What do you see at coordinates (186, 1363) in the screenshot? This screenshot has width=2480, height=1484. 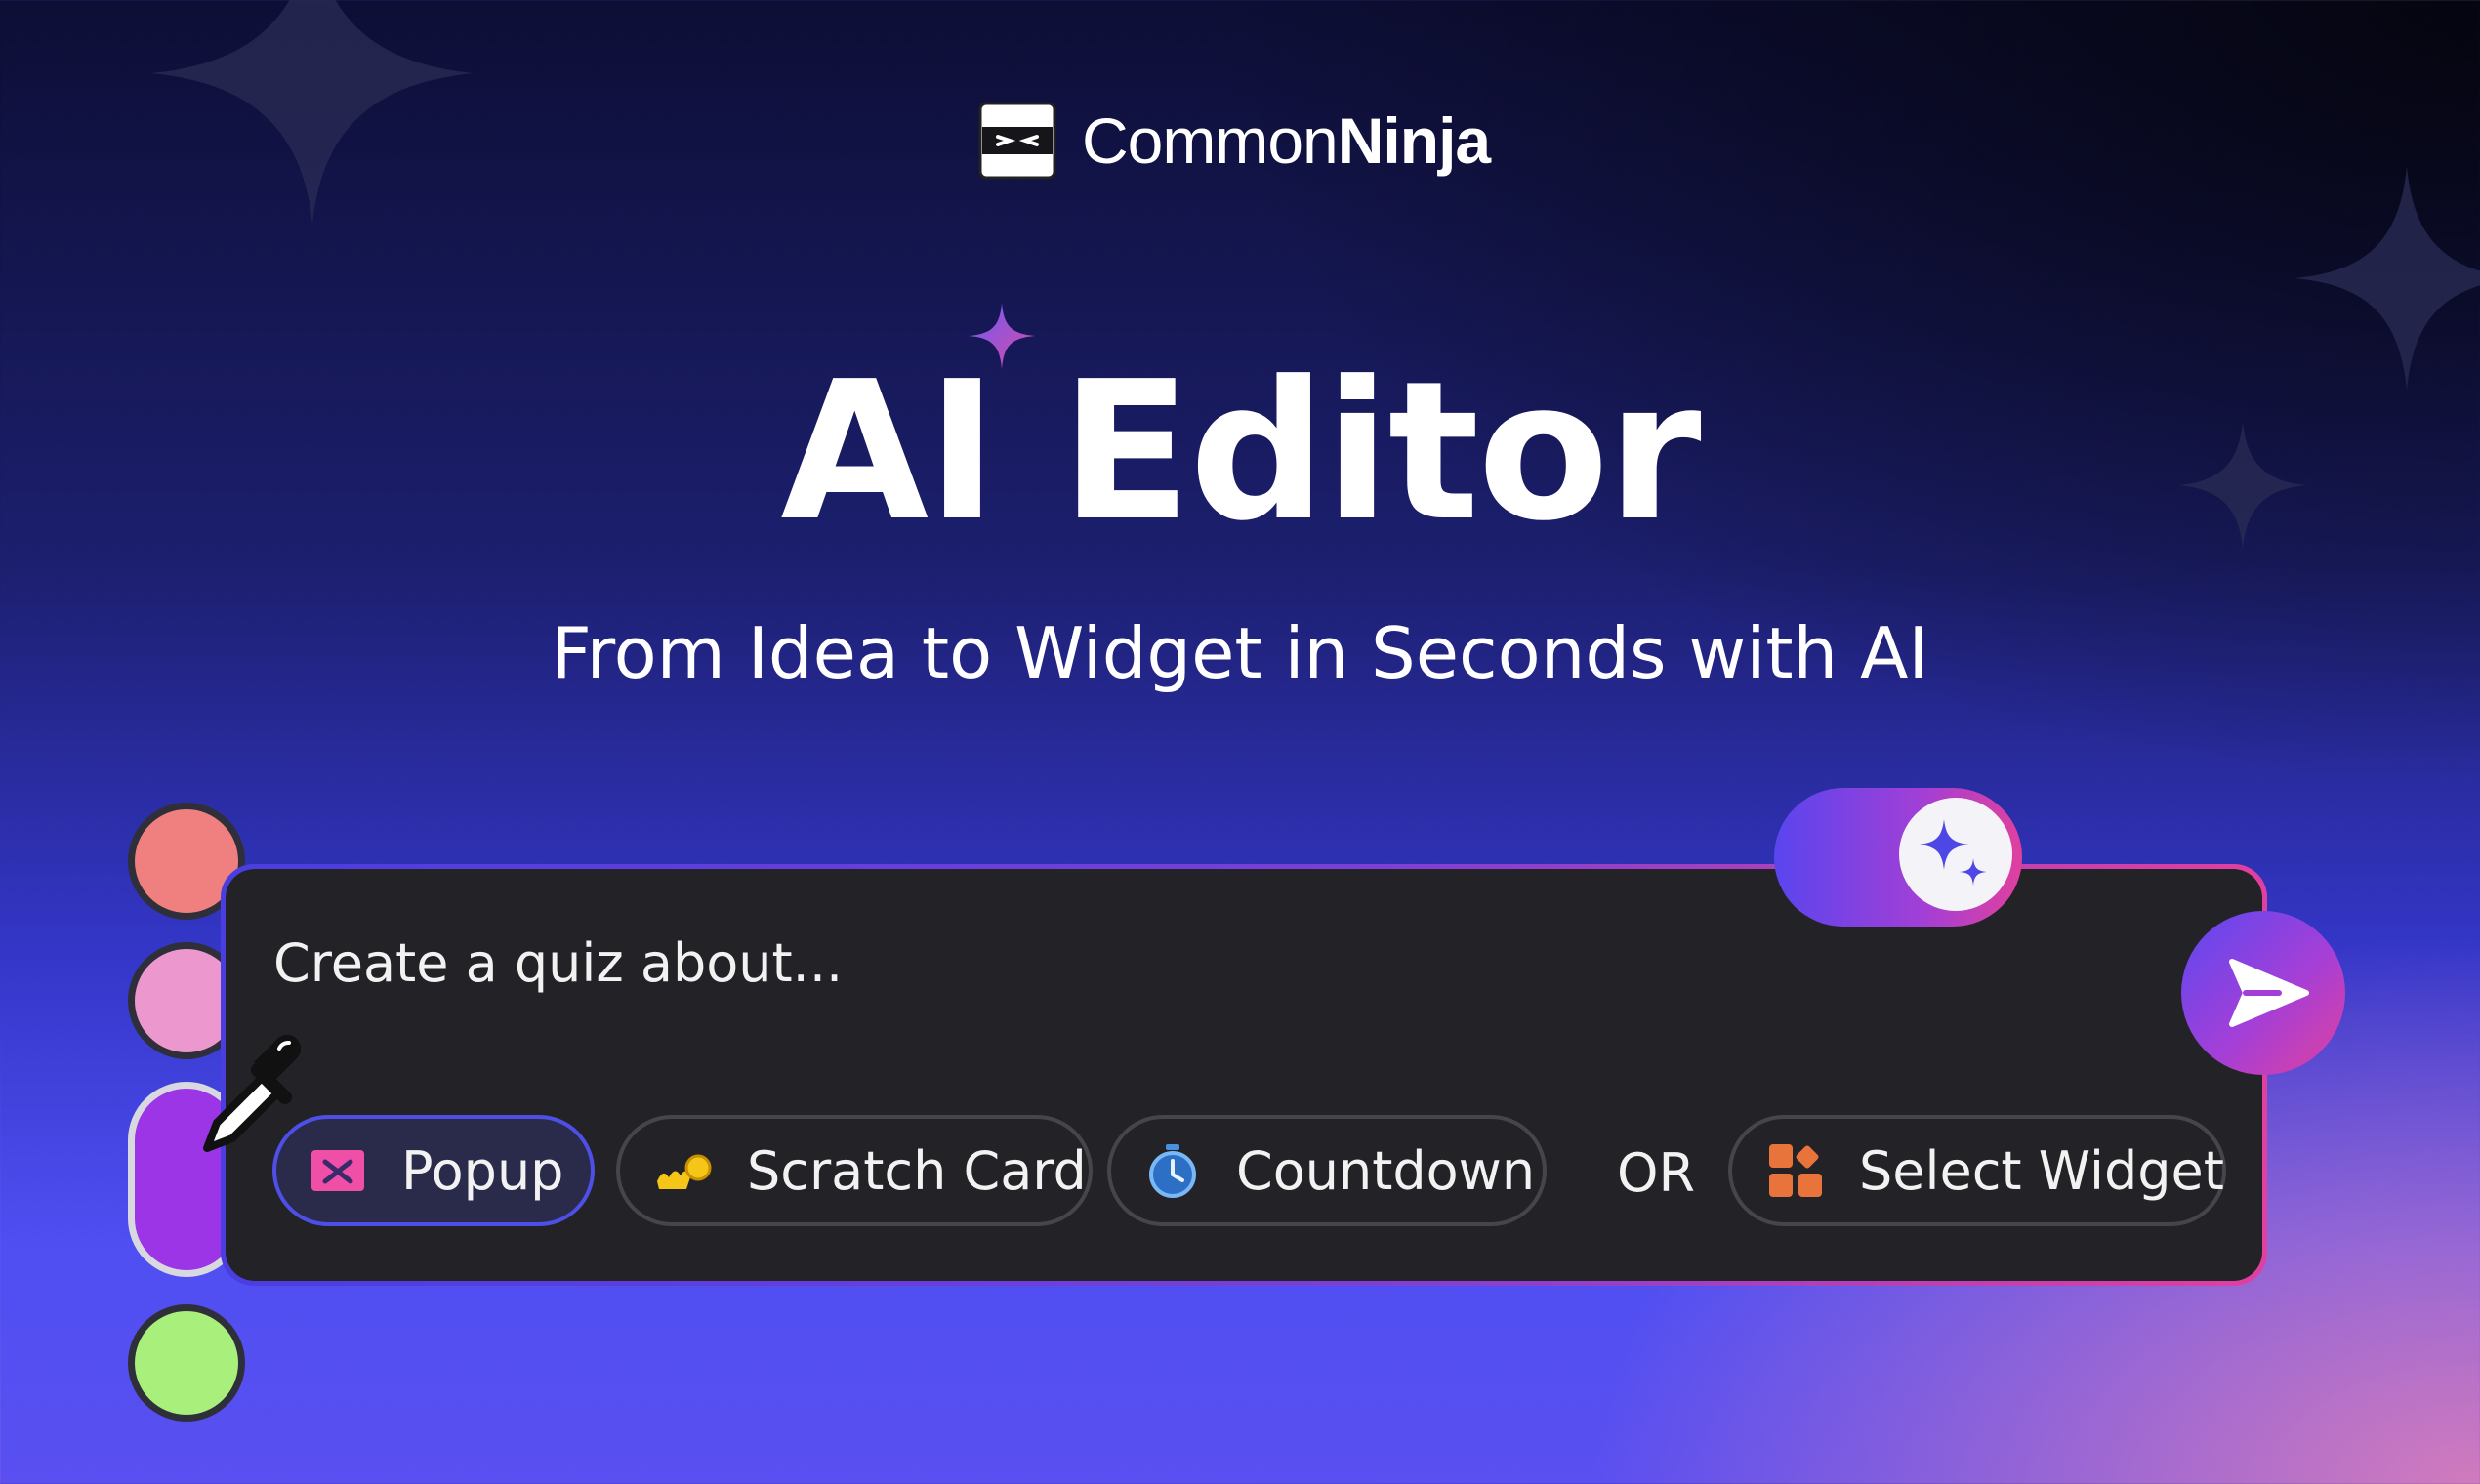 I see `color-swatch-green` at bounding box center [186, 1363].